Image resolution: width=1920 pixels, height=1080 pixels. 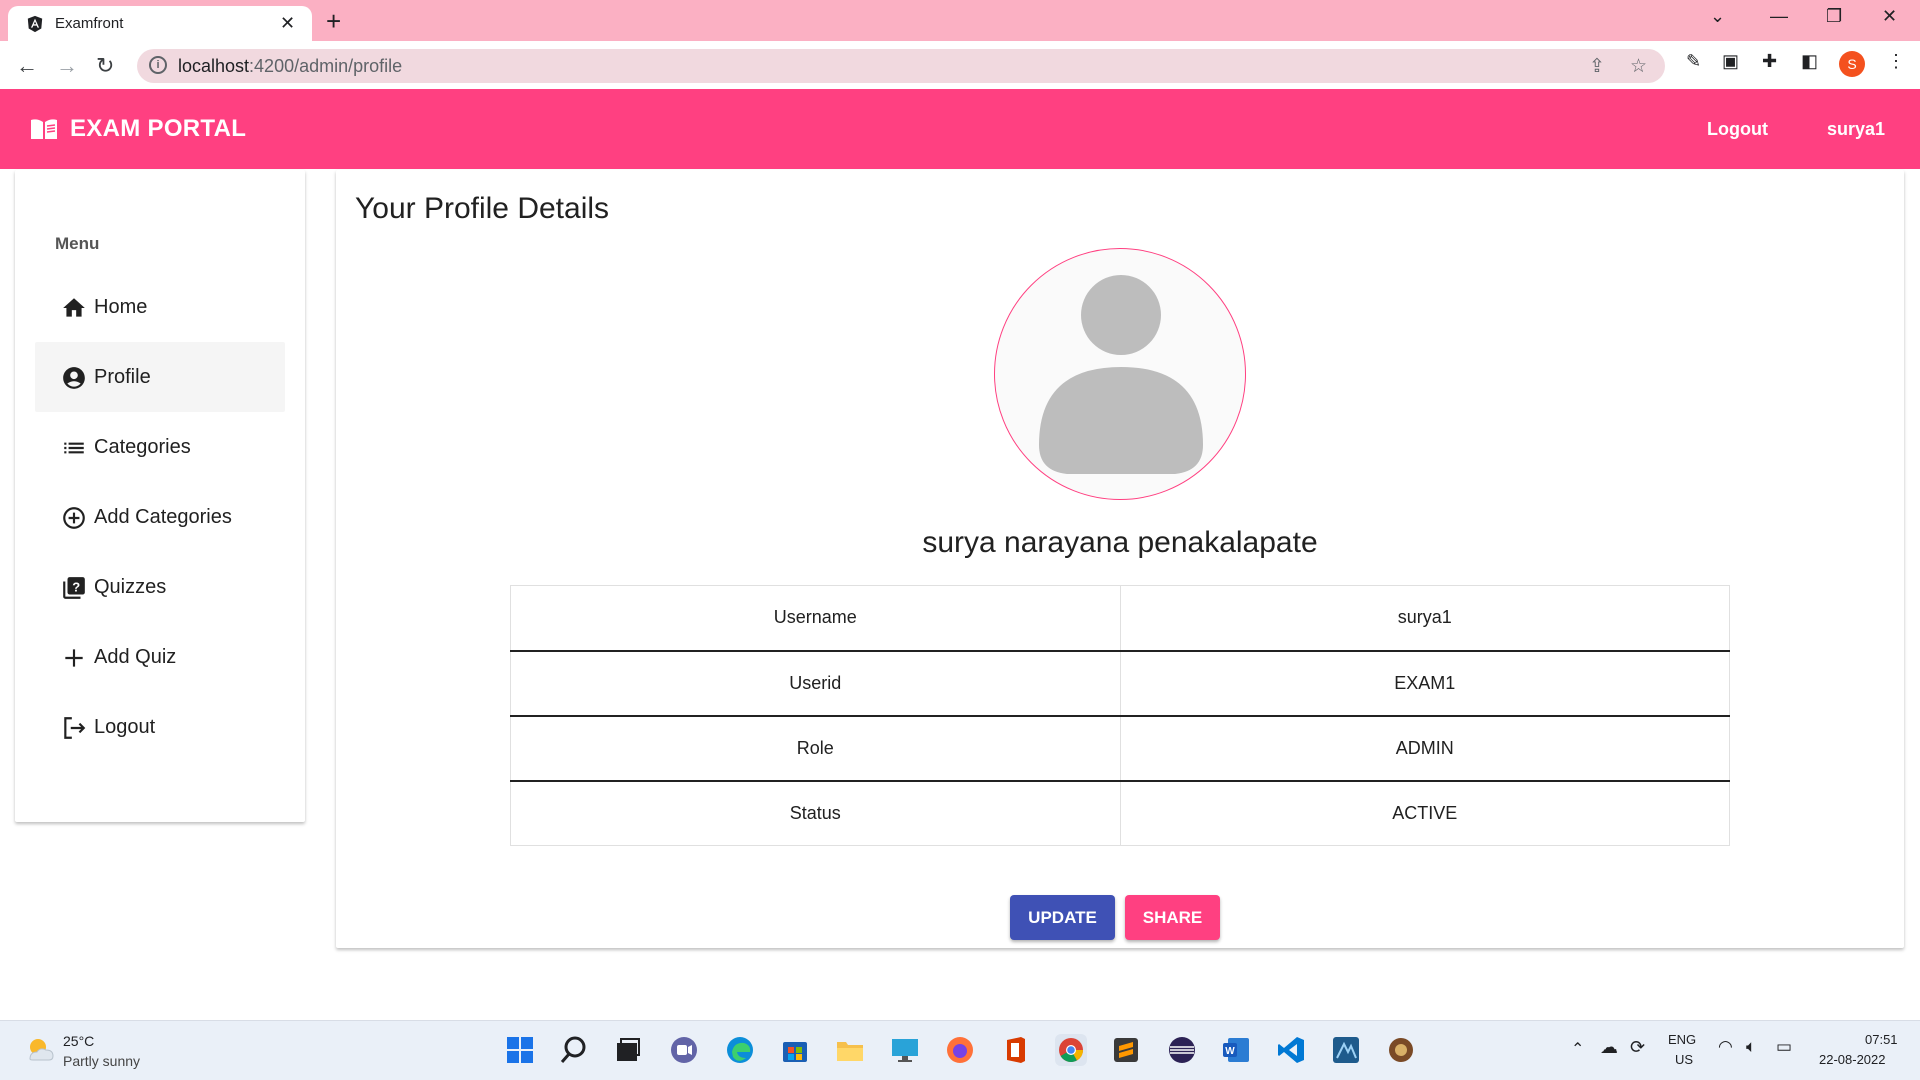 I want to click on browser-menu-icon: ⋮, so click(x=1896, y=61).